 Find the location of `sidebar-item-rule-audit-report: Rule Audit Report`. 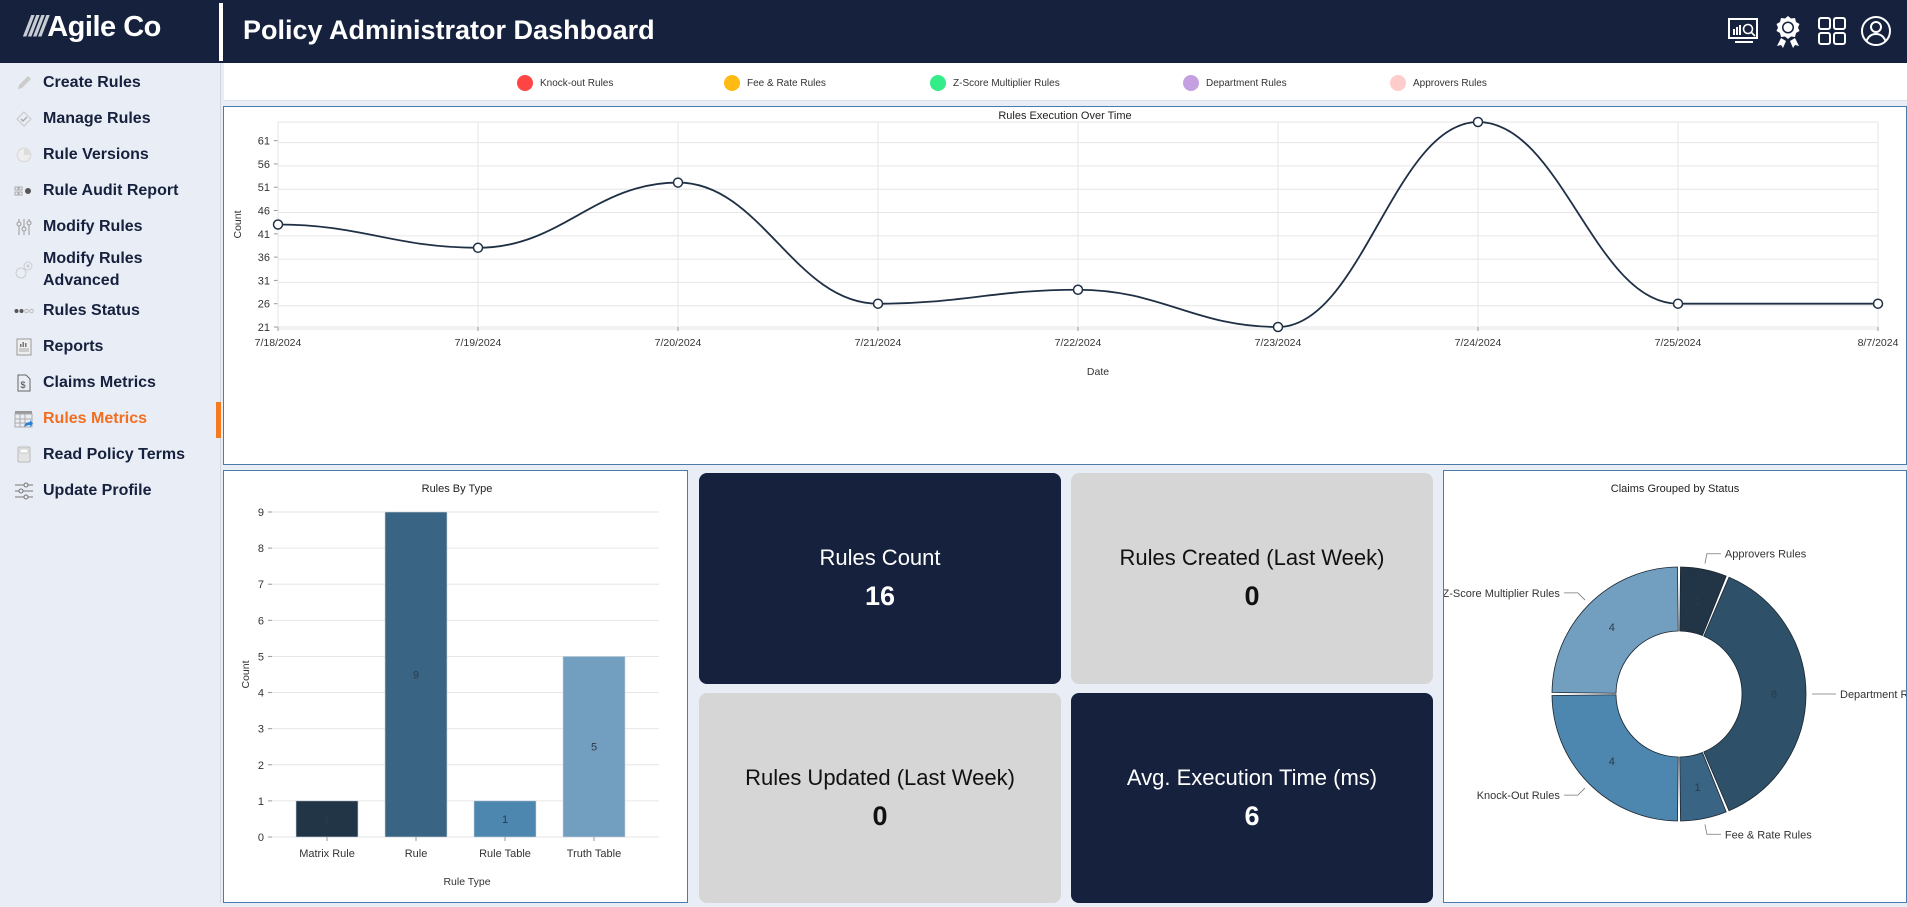

sidebar-item-rule-audit-report: Rule Audit Report is located at coordinates (110, 191).